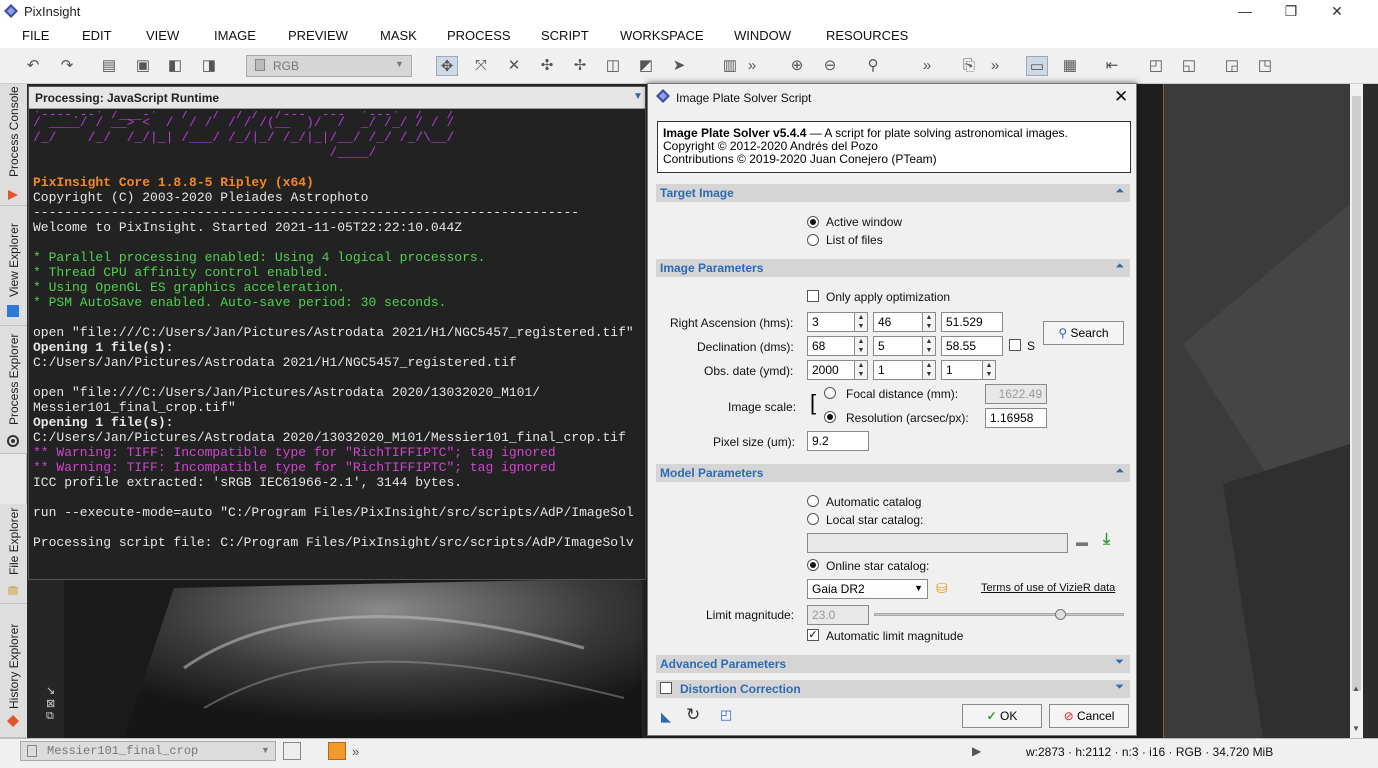 The image size is (1378, 768). Describe the element at coordinates (53, 709) in the screenshot. I see `view-corner-controls: ↘ ⊠ ⧉` at that location.